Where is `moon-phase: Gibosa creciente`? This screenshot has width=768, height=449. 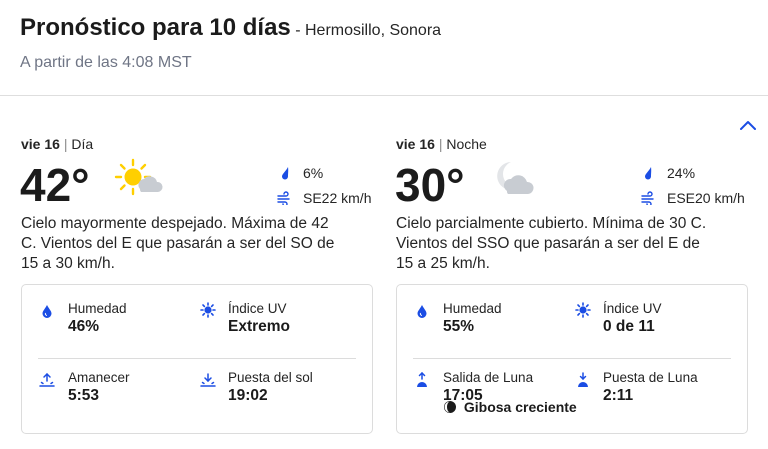 moon-phase: Gibosa creciente is located at coordinates (510, 407).